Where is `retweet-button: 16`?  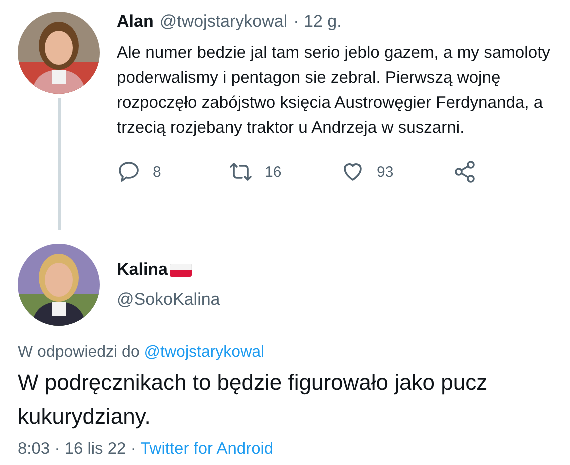
retweet-button: 16 is located at coordinates (285, 172).